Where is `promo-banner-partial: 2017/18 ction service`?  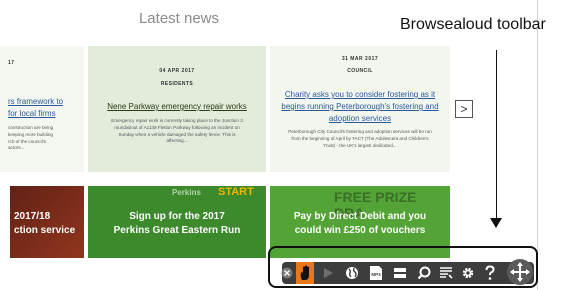 promo-banner-partial: 2017/18 ction service is located at coordinates (47, 222).